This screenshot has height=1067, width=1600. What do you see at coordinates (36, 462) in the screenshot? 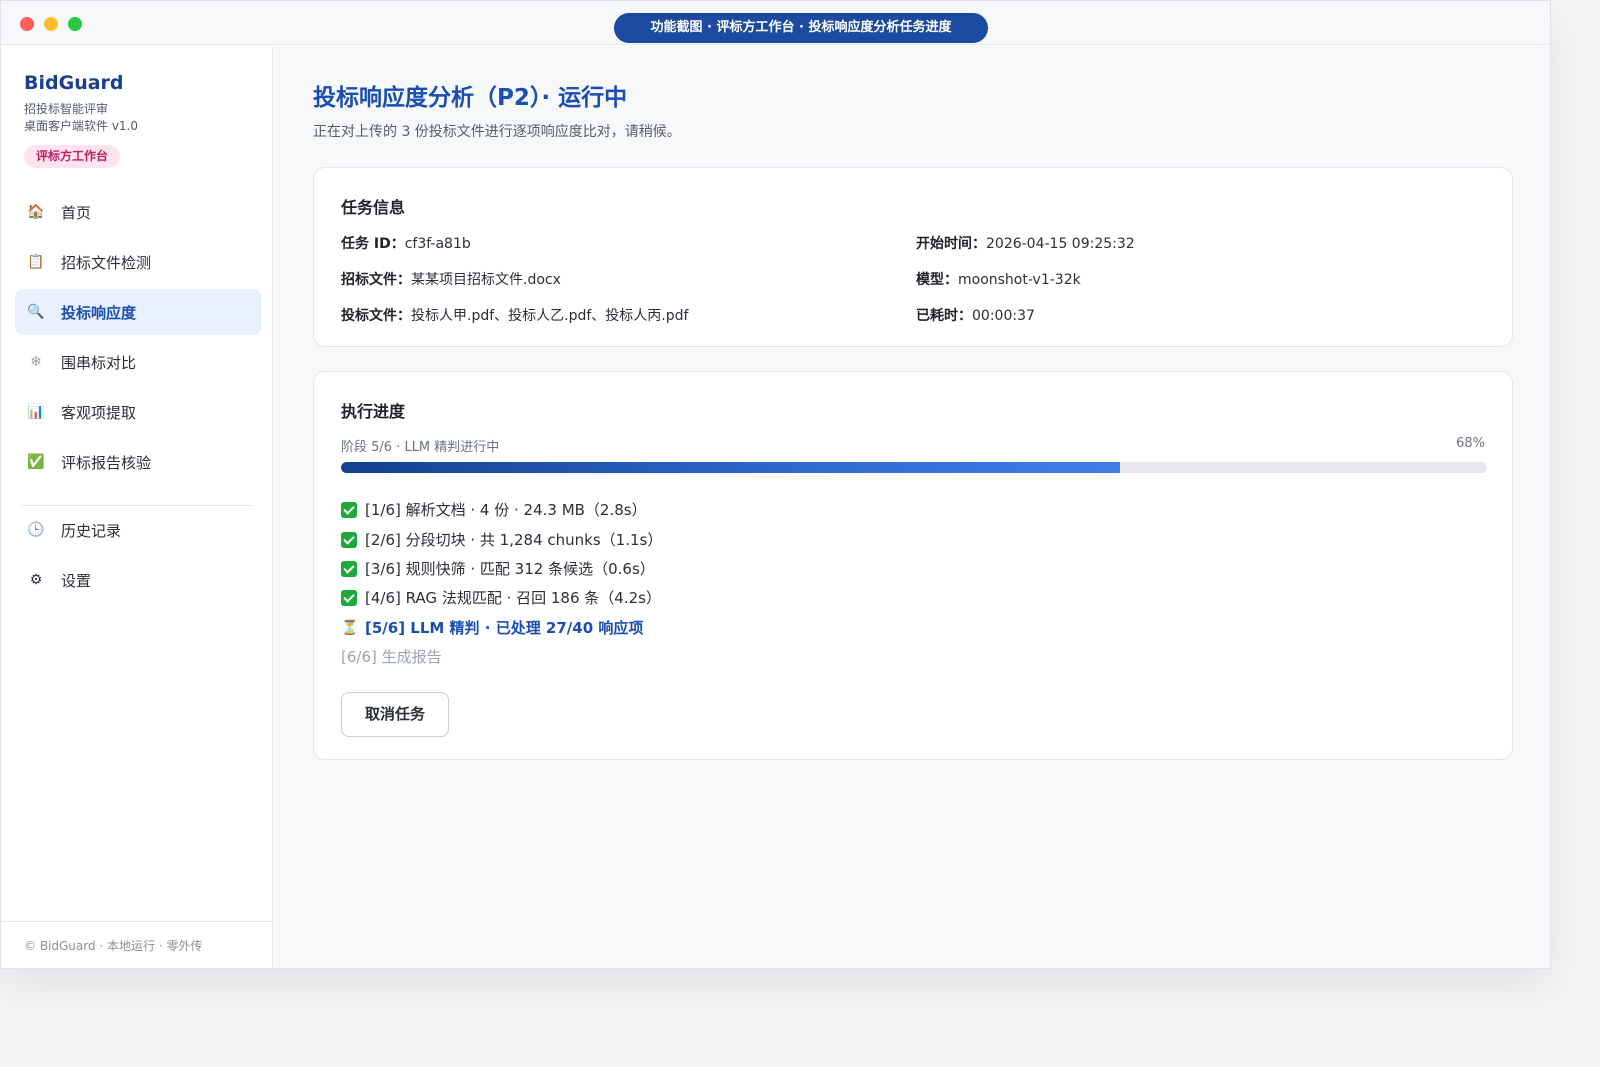
I see `check-box-icon: ✅` at bounding box center [36, 462].